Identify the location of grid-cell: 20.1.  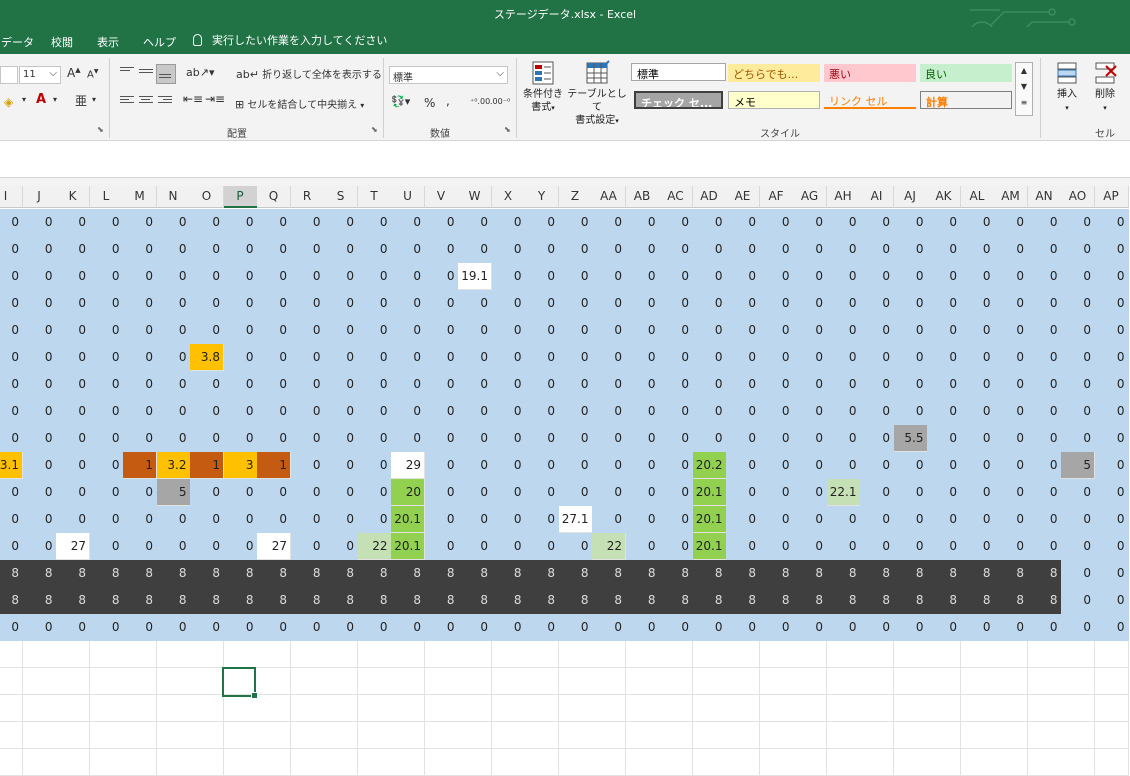
(709, 519).